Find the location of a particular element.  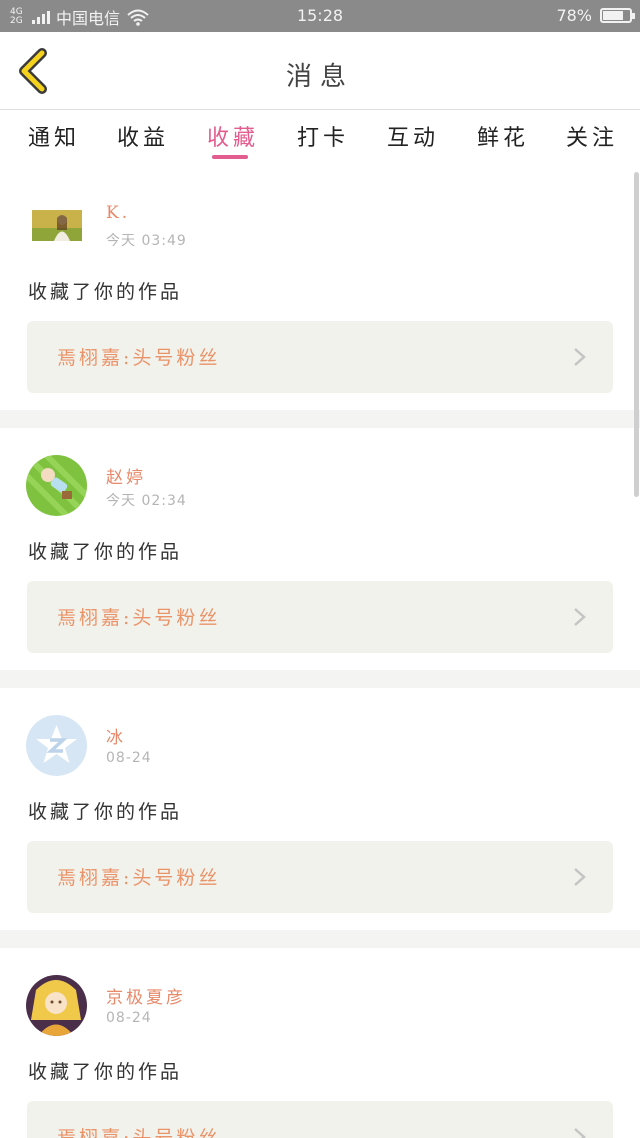

tab-interaction: 互动 is located at coordinates (413, 136).